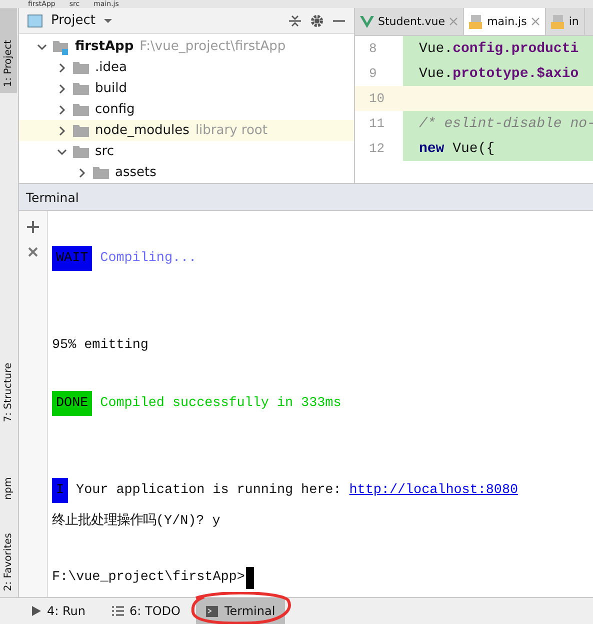 This screenshot has width=593, height=624. I want to click on text-cursor, so click(250, 577).